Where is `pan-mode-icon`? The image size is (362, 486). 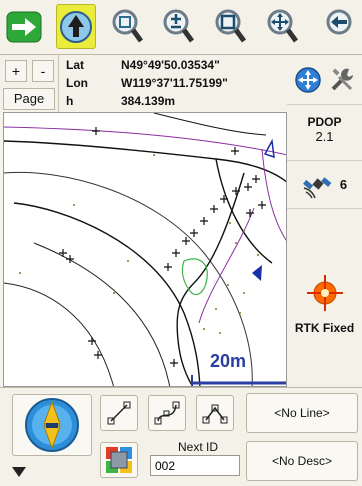
pan-mode-icon is located at coordinates (308, 80).